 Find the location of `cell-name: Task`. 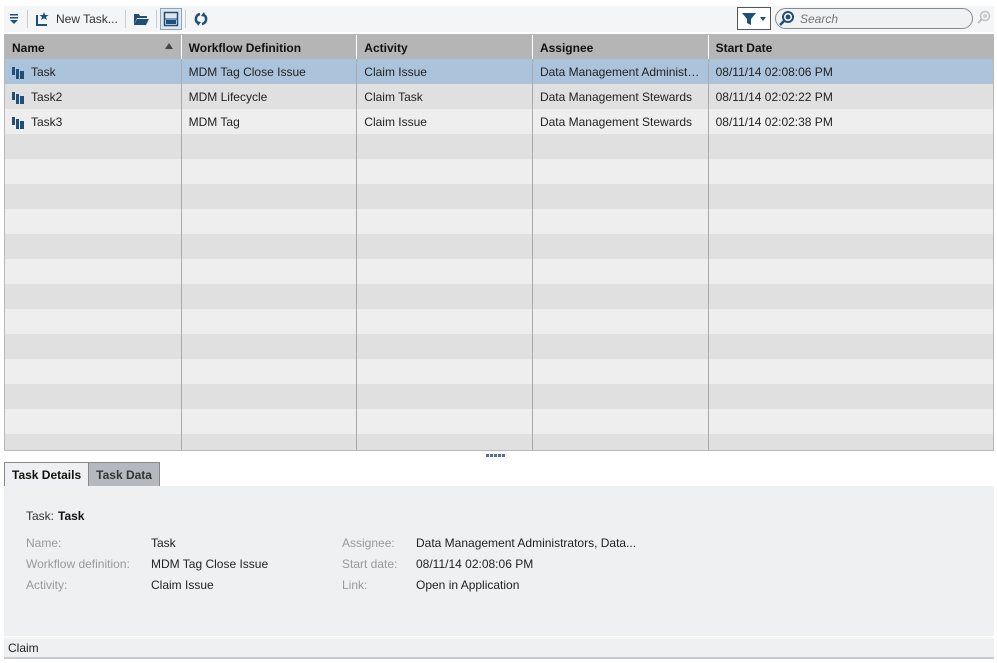

cell-name: Task is located at coordinates (93, 71).